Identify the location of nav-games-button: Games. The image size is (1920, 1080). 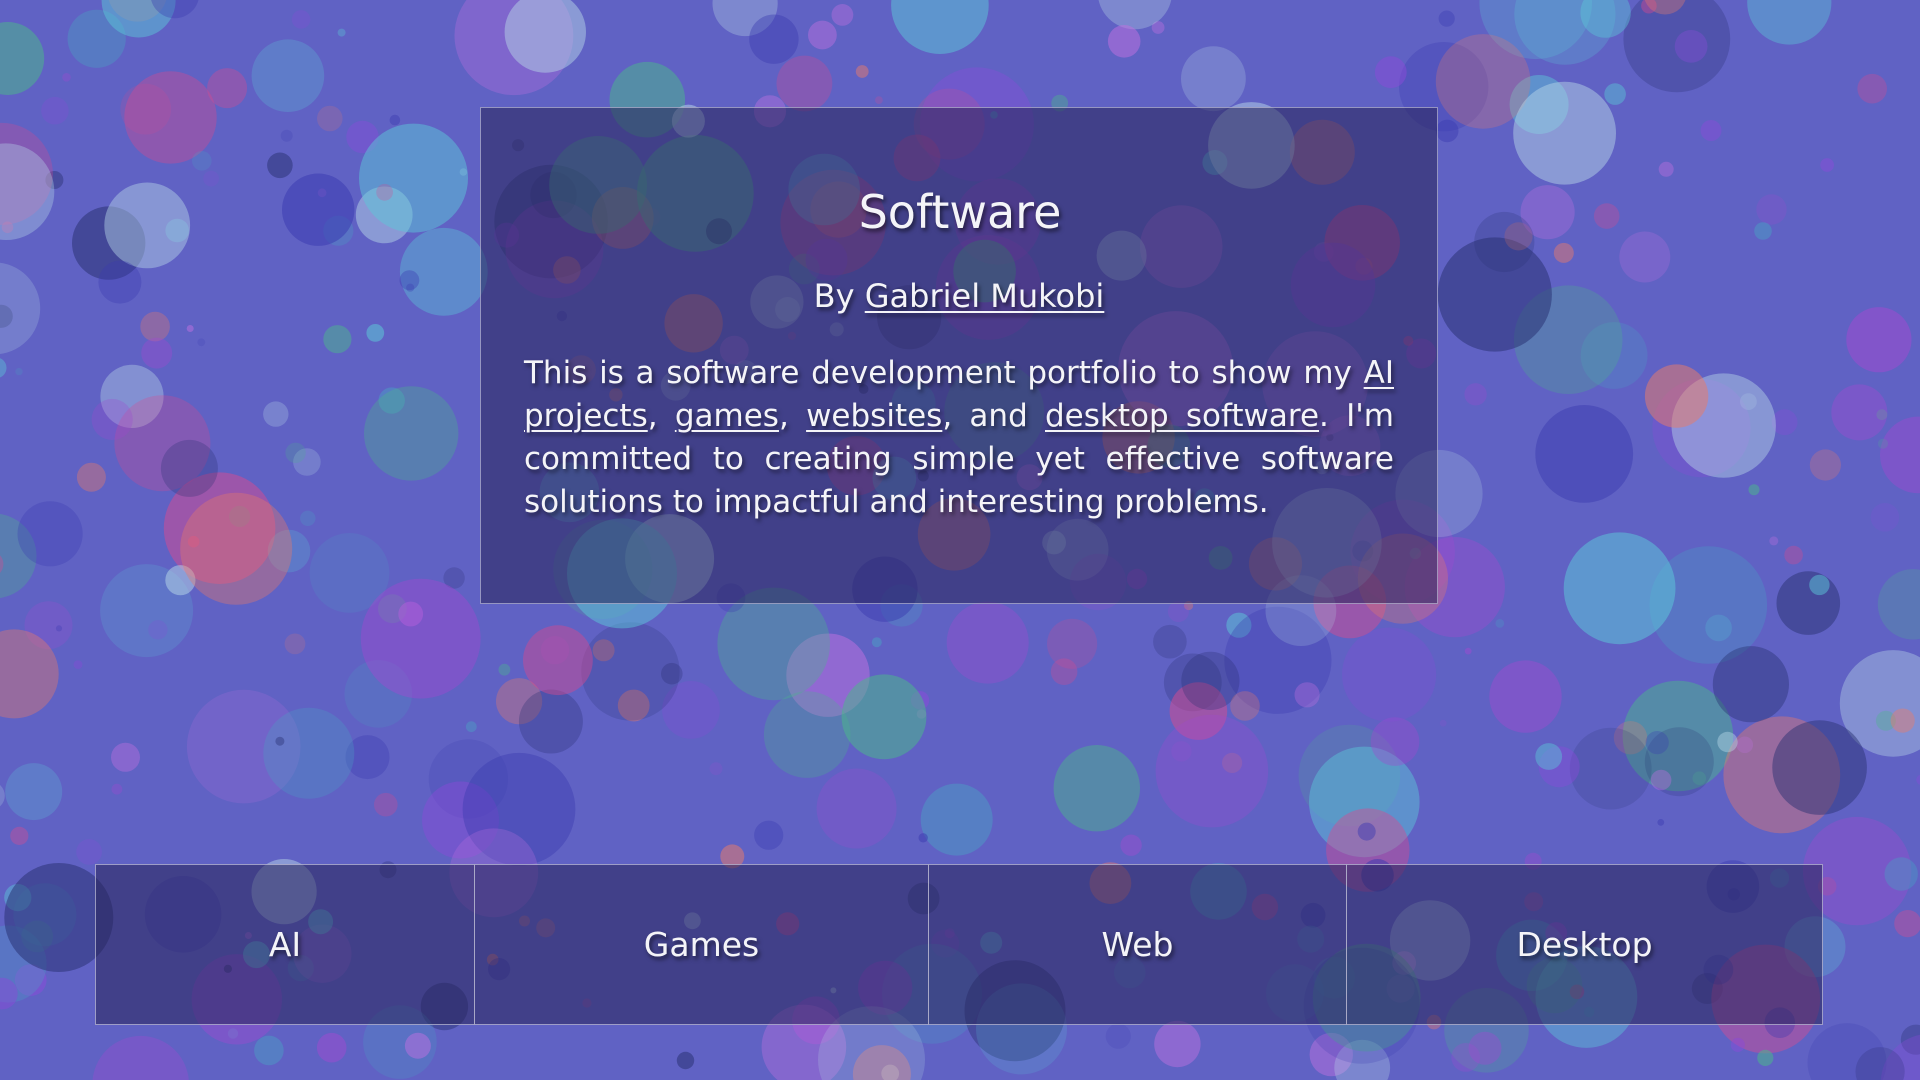
(701, 944).